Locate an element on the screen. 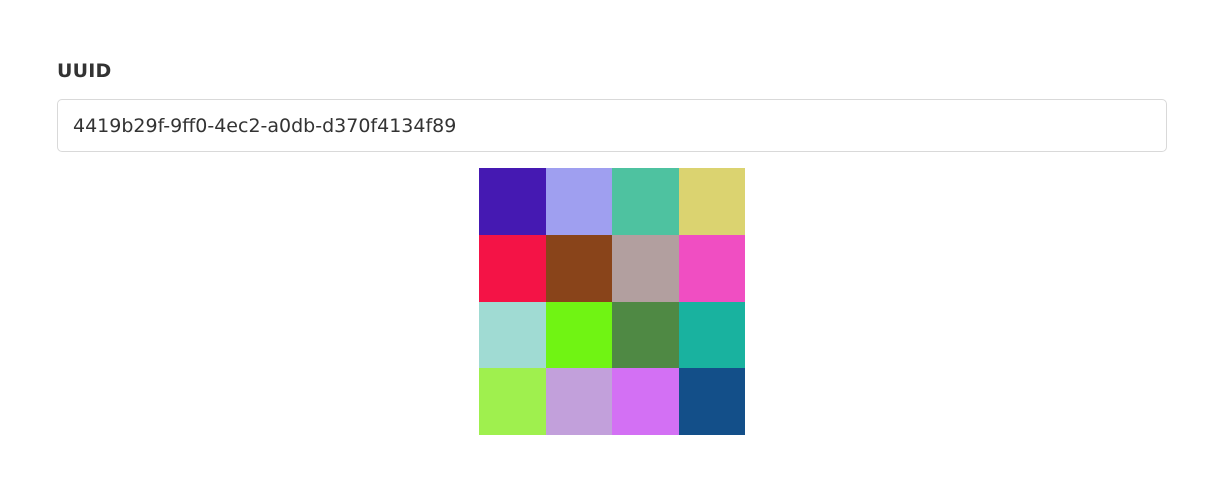 The width and height of the screenshot is (1225, 495). uuid-label: UUID is located at coordinates (84, 71).